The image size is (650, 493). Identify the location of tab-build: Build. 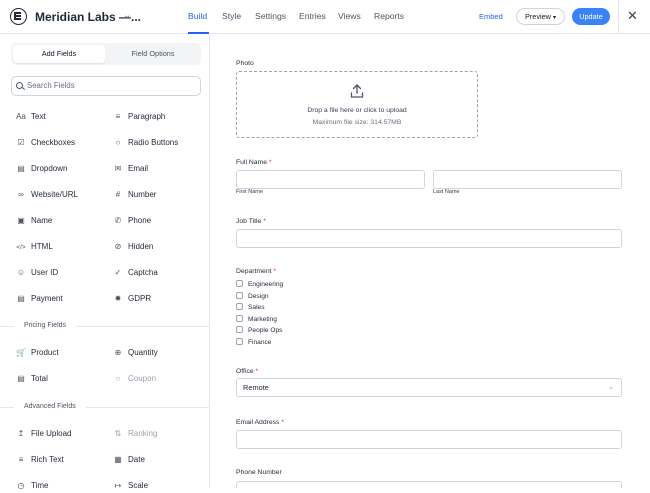
(197, 16).